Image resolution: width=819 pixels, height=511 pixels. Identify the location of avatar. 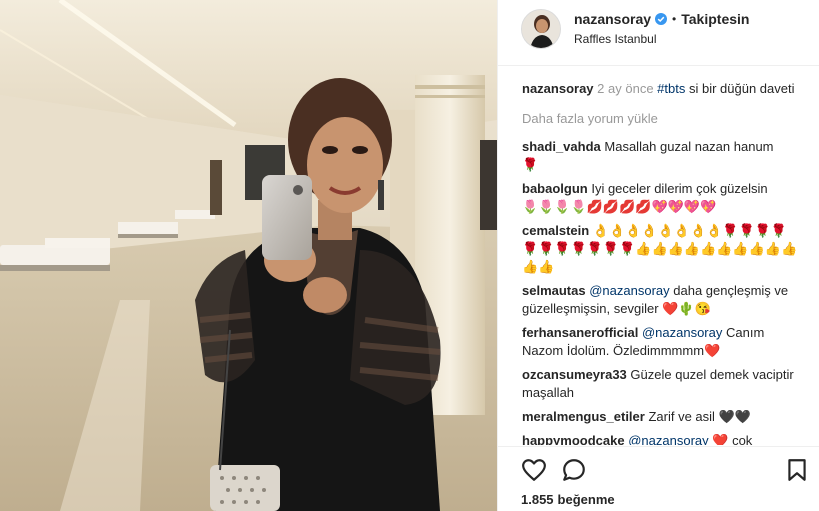
(541, 29).